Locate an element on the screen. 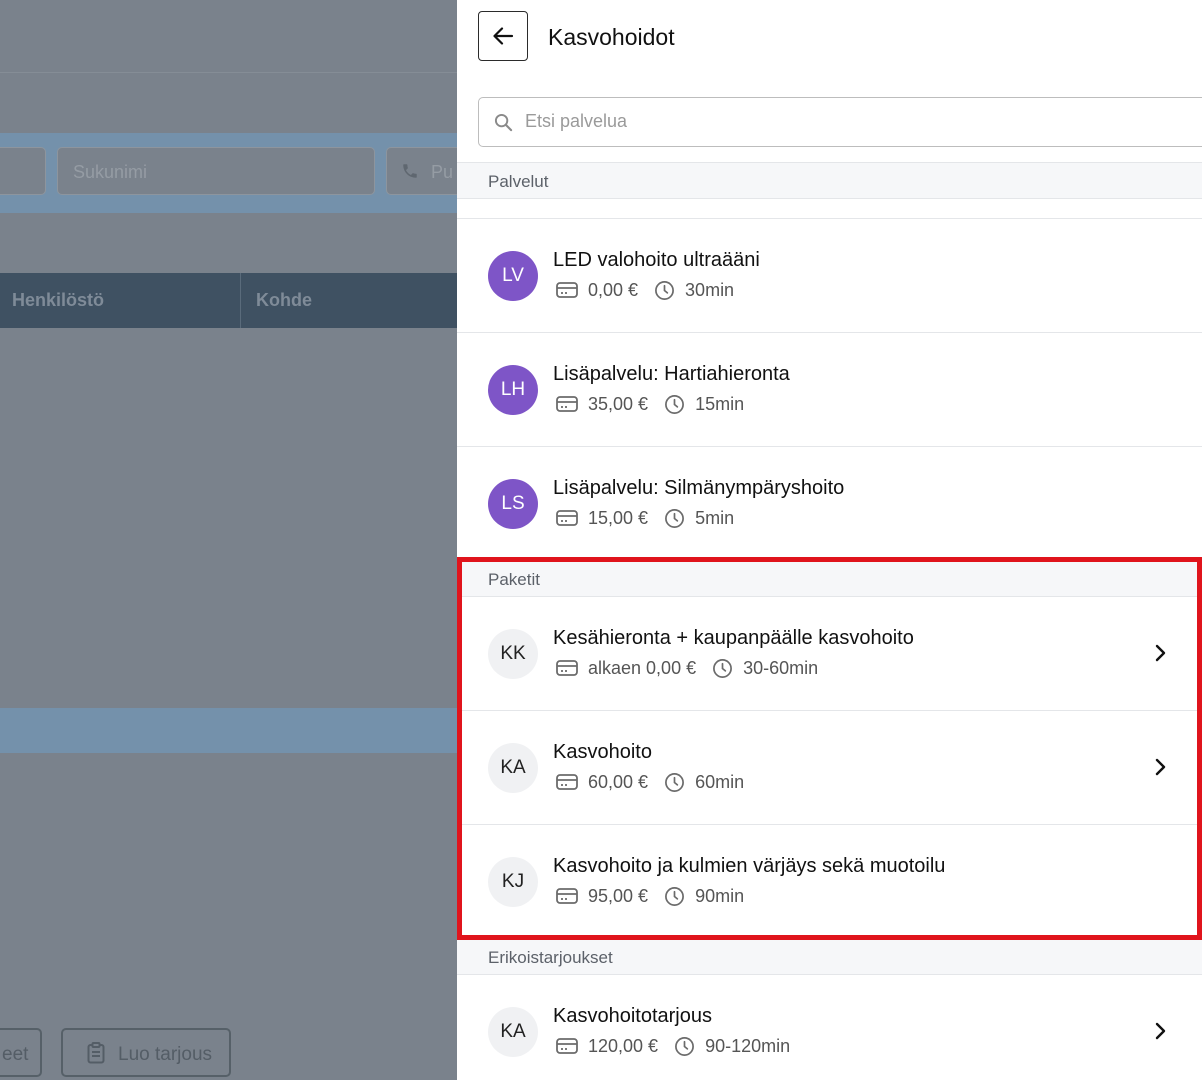 The image size is (1202, 1080). column-divider is located at coordinates (240, 300).